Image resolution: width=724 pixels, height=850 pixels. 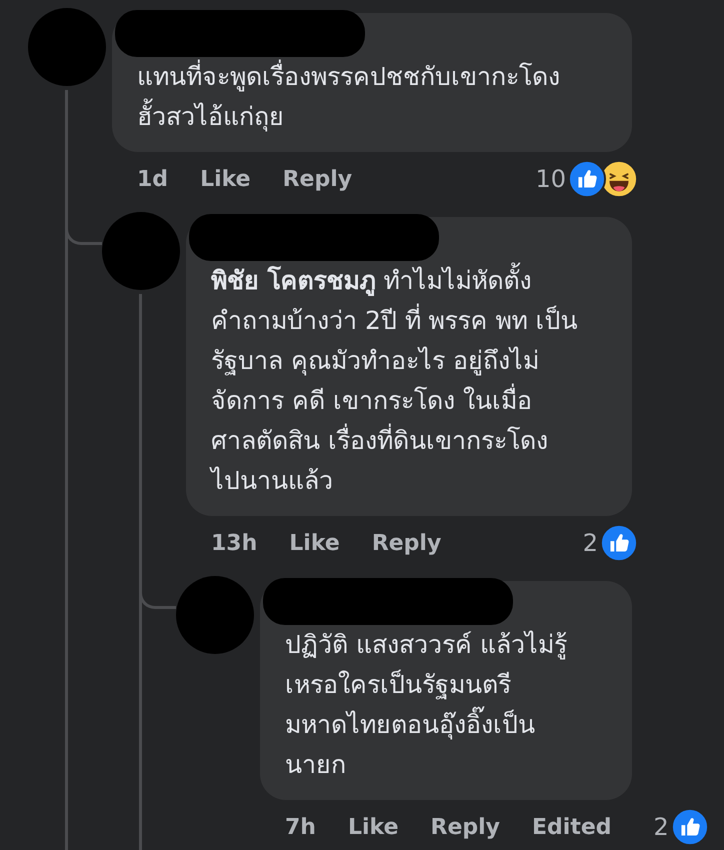 What do you see at coordinates (426, 705) in the screenshot?
I see `comment-text: ปฏิวัติ แสงสววรค์ แล้วไม่รู้เหรอใครเป็นรัฐมนตรีมหาดไทยตอนอุ๊งอิ๊งเป็นนายก` at bounding box center [426, 705].